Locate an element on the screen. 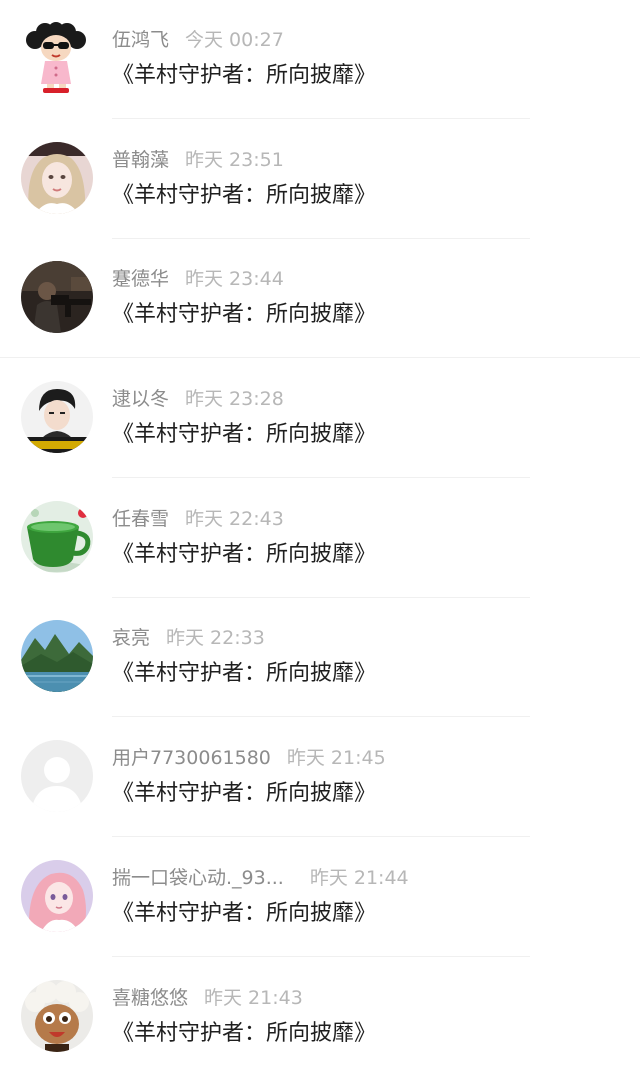 The width and height of the screenshot is (640, 1088). timestamp: 昨天 22:43 is located at coordinates (234, 519).